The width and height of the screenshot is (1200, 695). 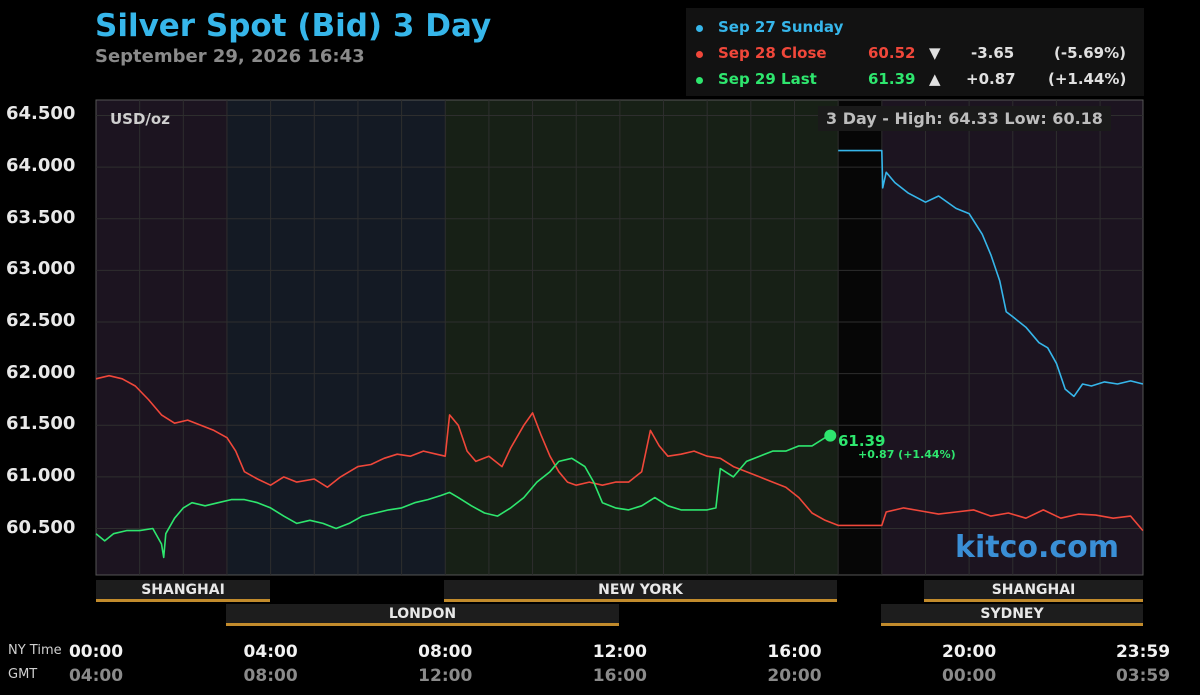 I want to click on x-tick-ny: 04:00, so click(x=270, y=652).